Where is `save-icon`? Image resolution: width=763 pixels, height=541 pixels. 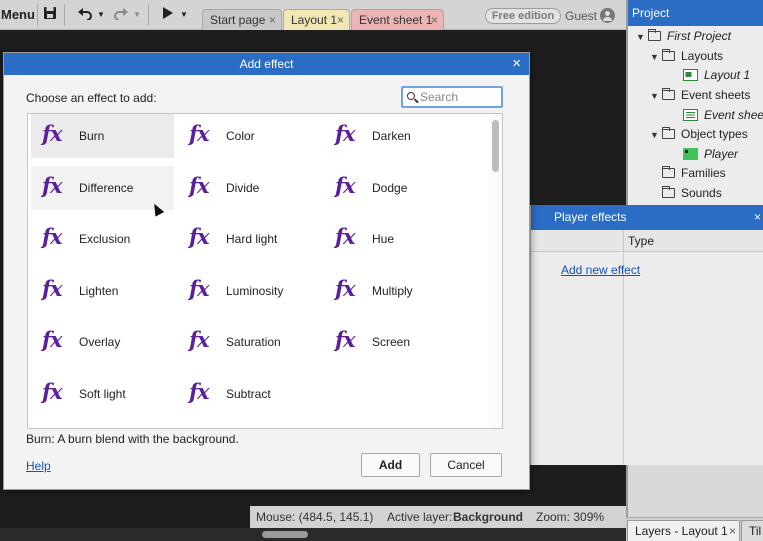 save-icon is located at coordinates (50, 15).